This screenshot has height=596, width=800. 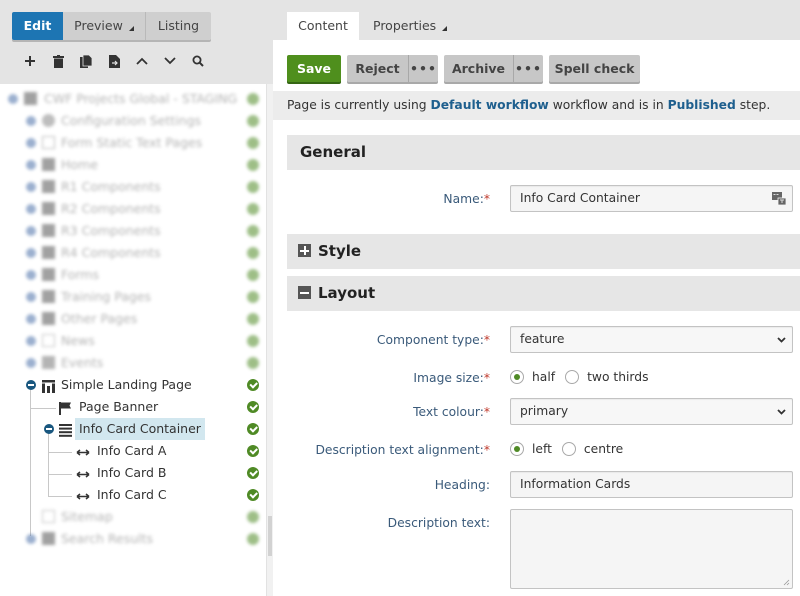 What do you see at coordinates (65, 407) in the screenshot?
I see `flag-icon` at bounding box center [65, 407].